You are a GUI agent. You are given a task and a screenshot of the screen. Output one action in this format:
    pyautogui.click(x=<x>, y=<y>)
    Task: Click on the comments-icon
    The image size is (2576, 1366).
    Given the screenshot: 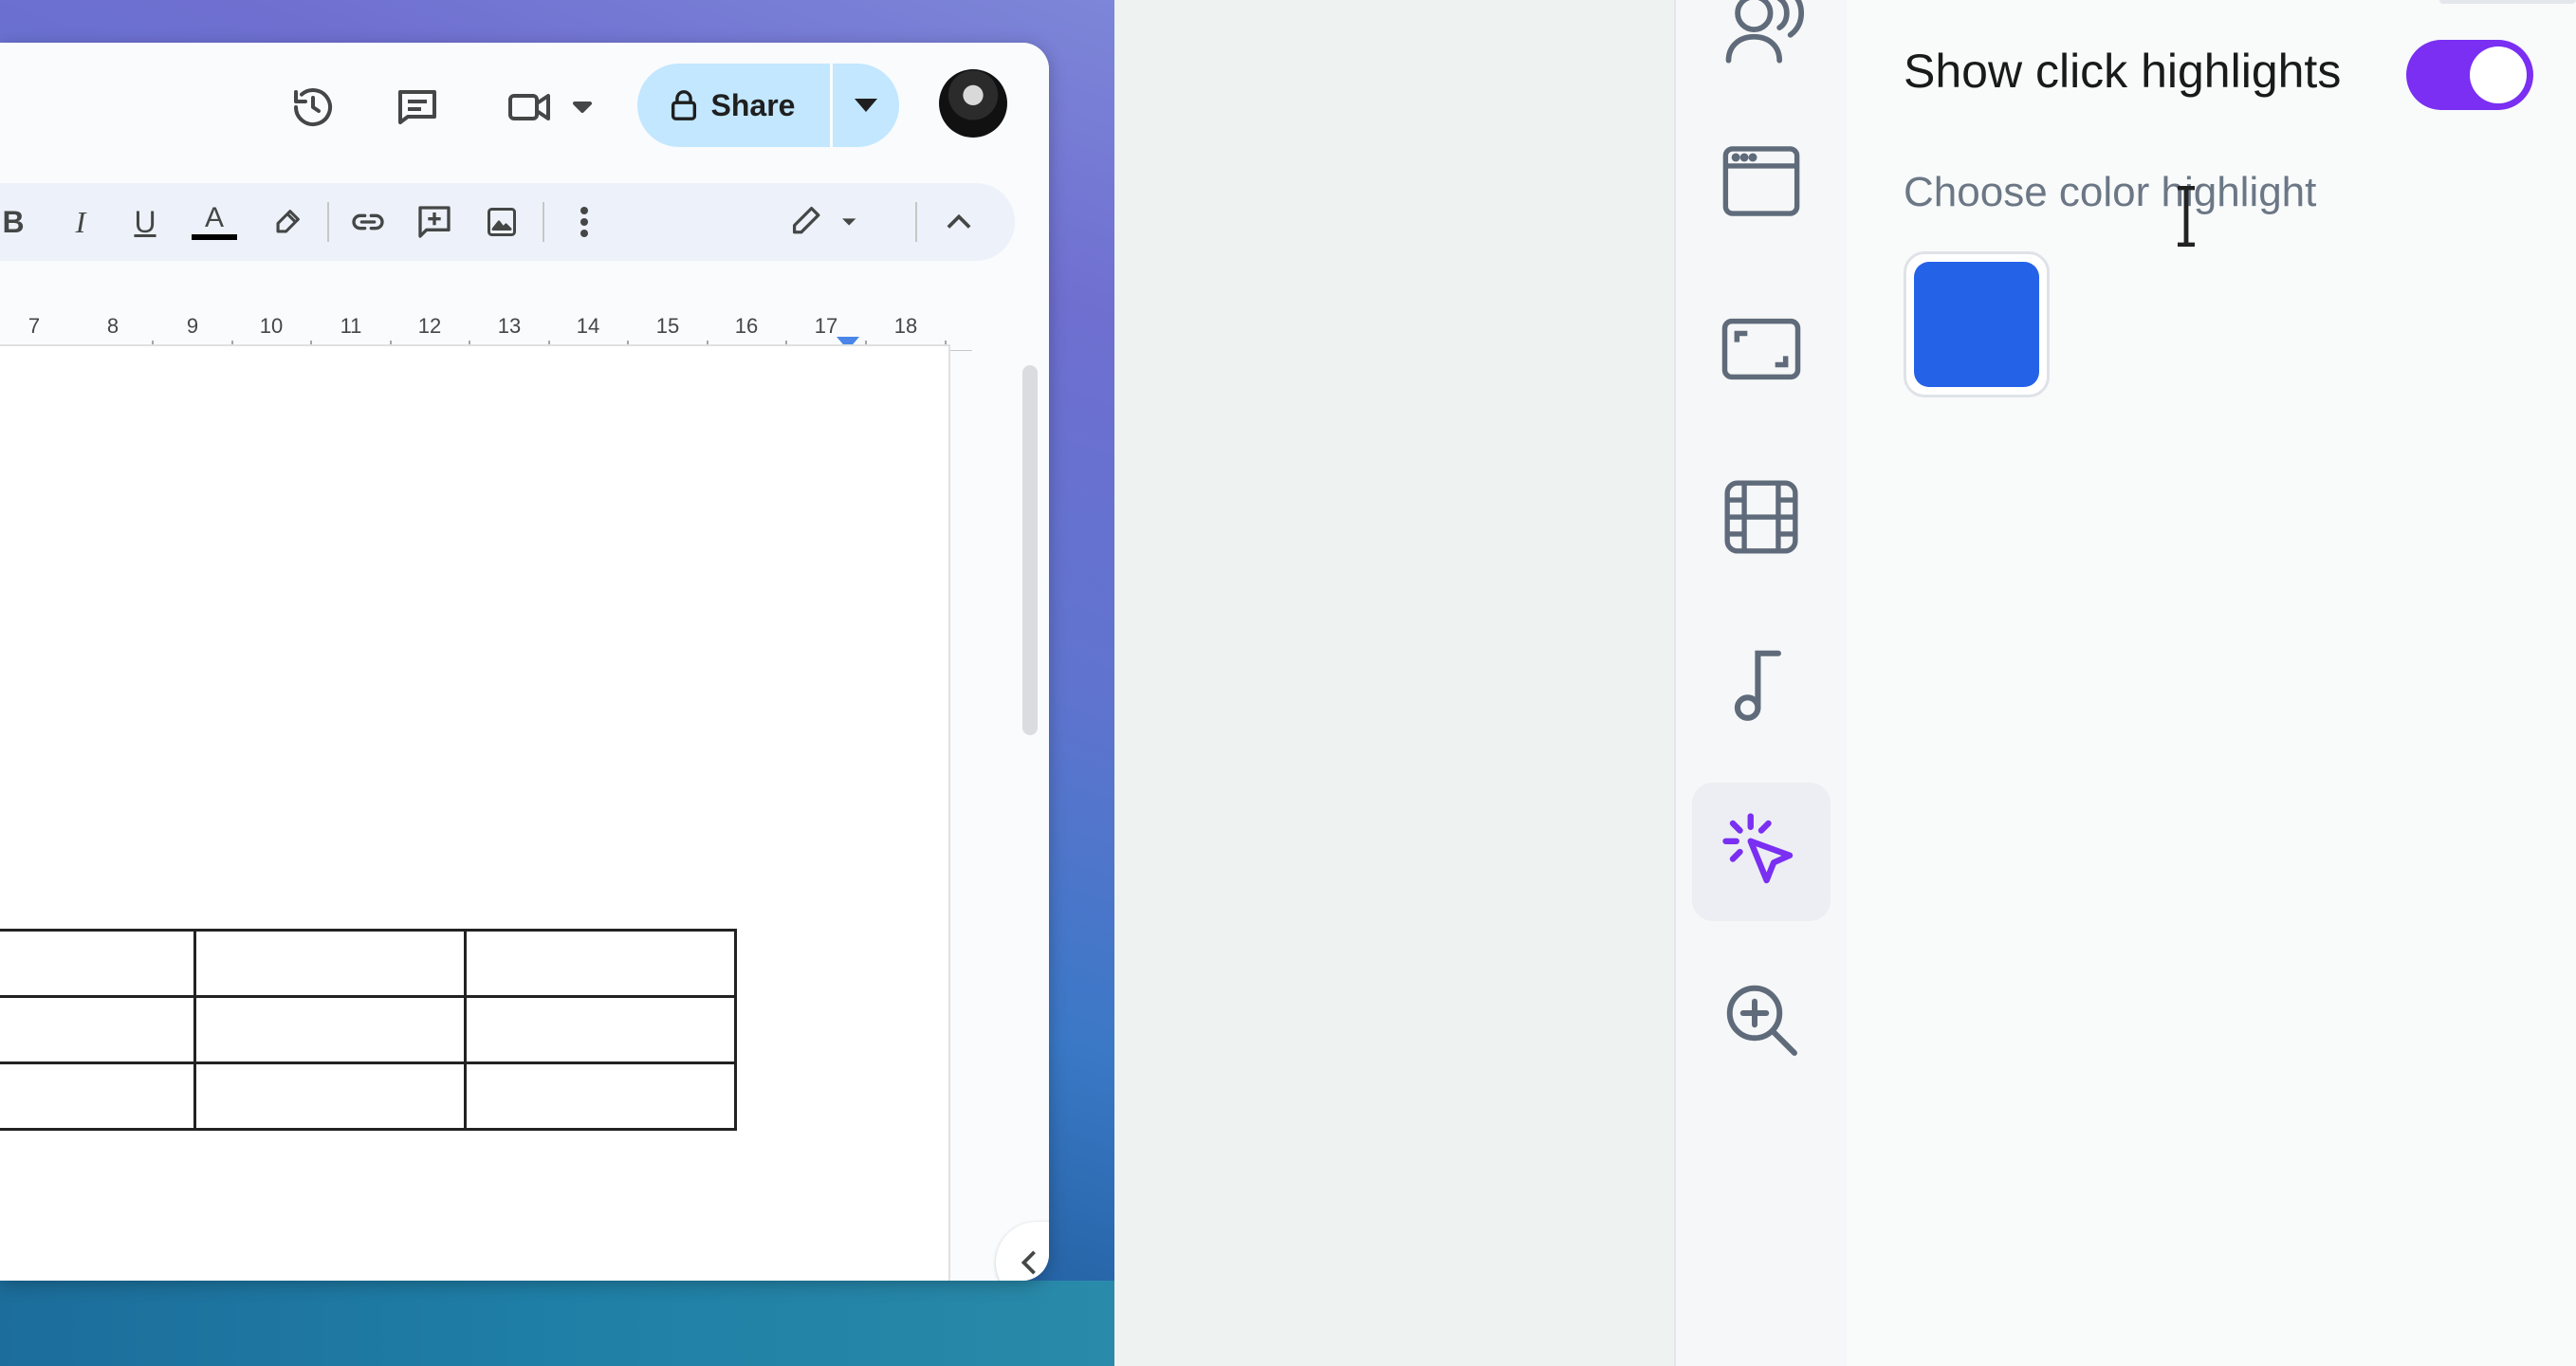 What is the action you would take?
    pyautogui.click(x=417, y=107)
    